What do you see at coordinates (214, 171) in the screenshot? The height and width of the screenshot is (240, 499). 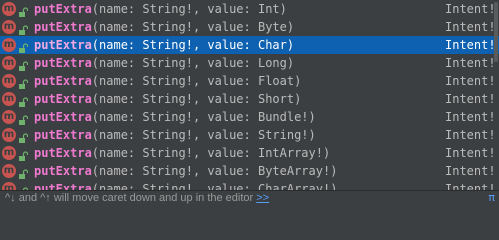 I see `method-params: (name: String!, value: ByteArray!)` at bounding box center [214, 171].